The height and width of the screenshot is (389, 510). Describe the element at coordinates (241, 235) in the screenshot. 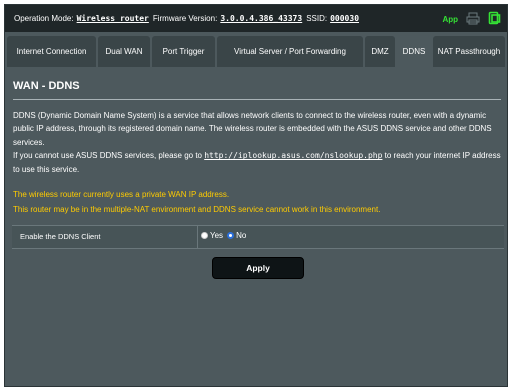

I see `ddns-no-label: No` at that location.